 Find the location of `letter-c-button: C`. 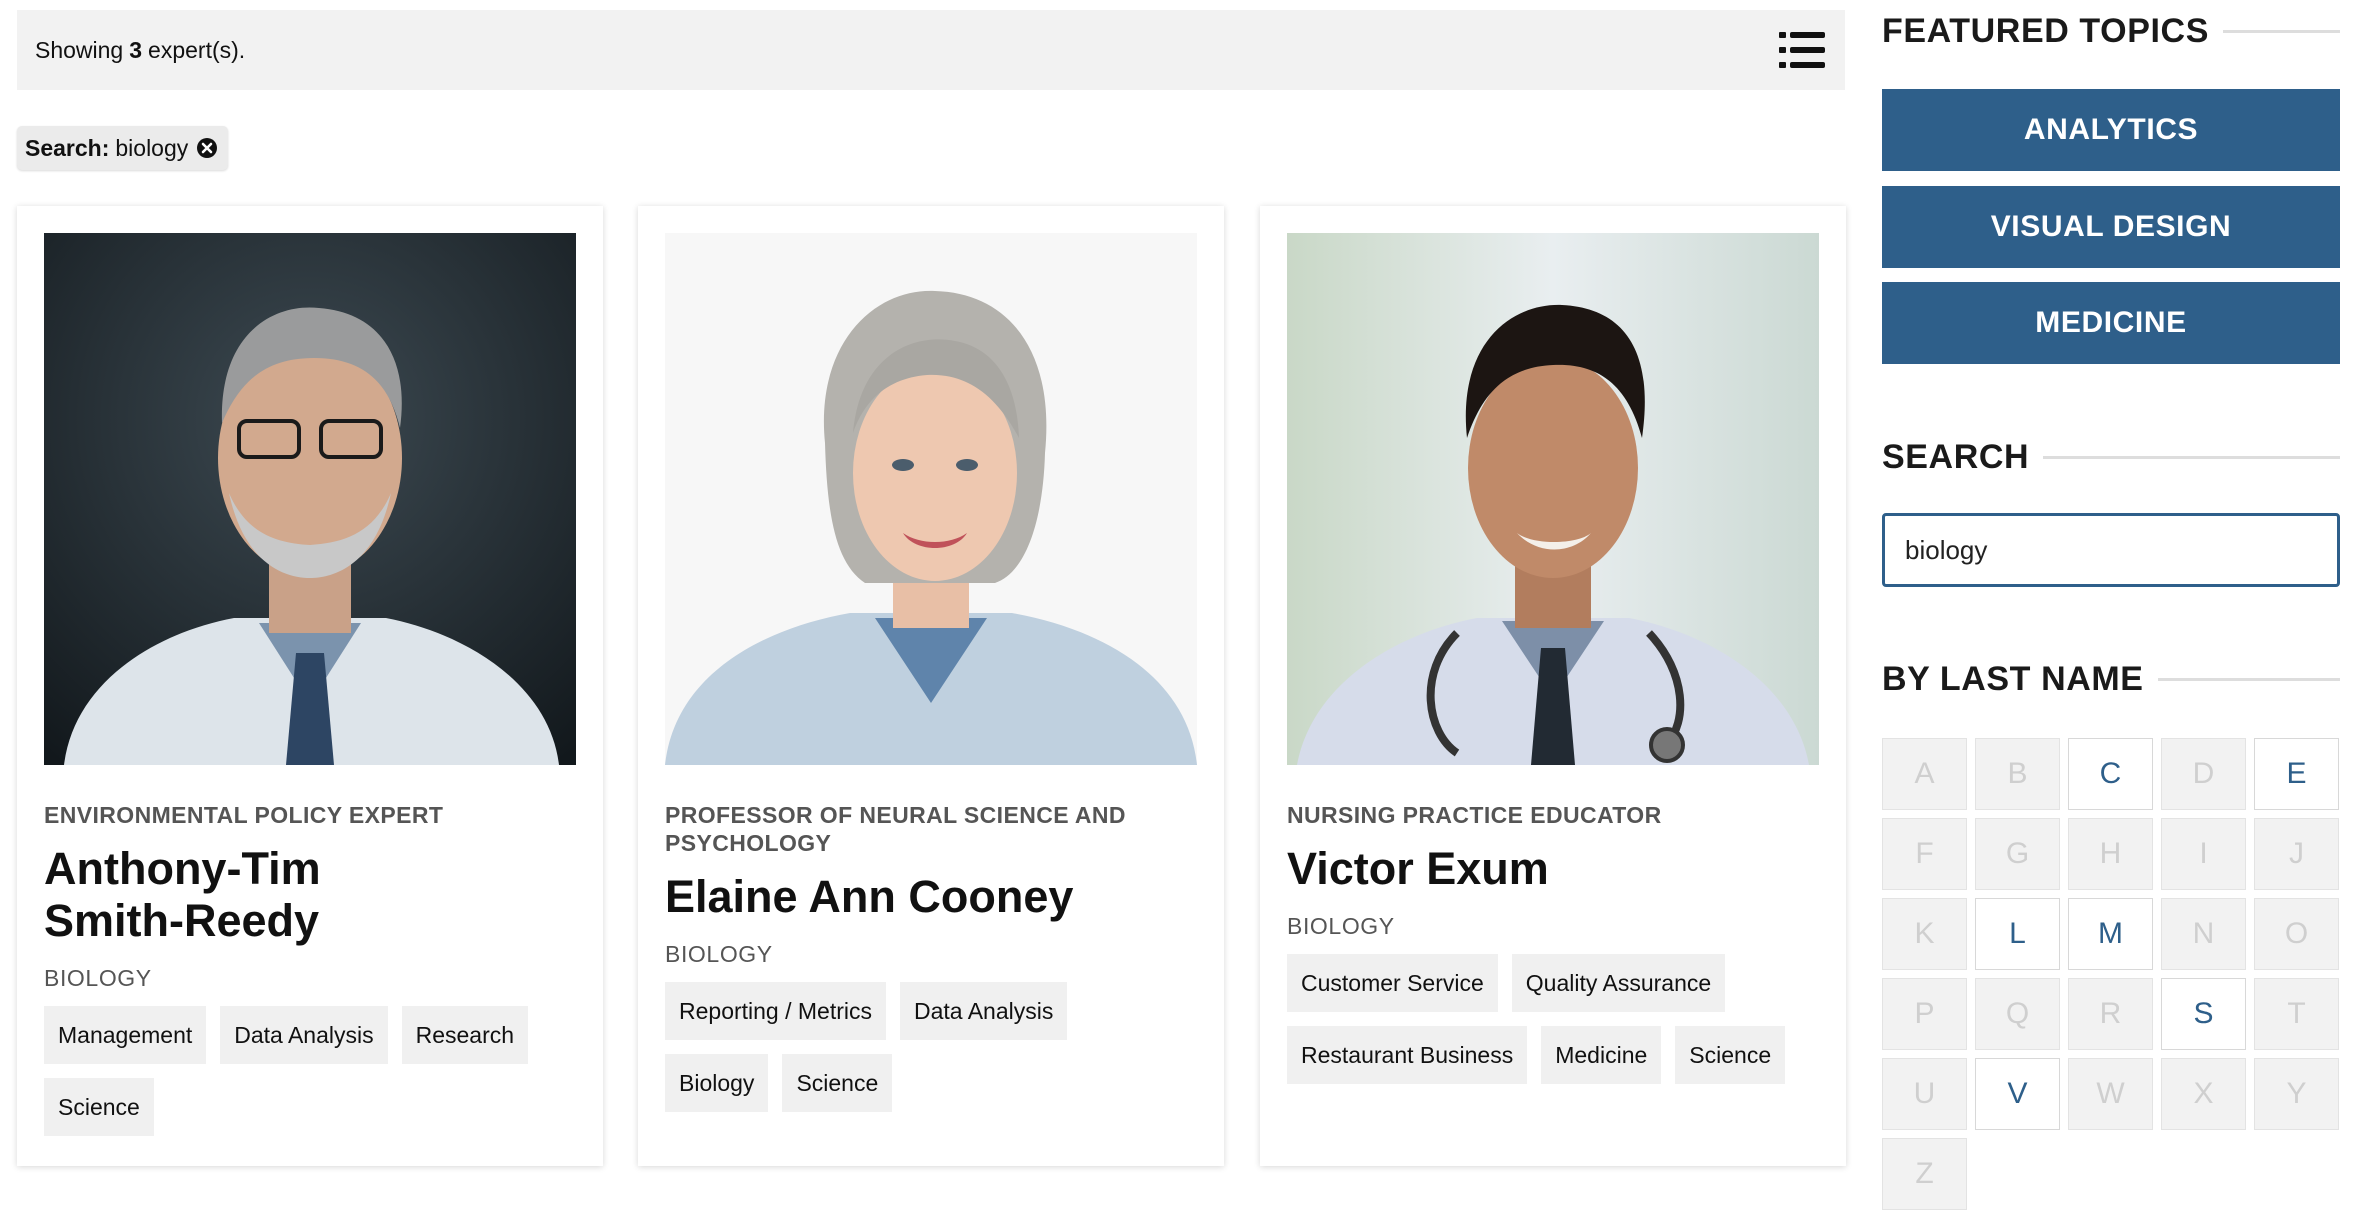

letter-c-button: C is located at coordinates (2110, 774).